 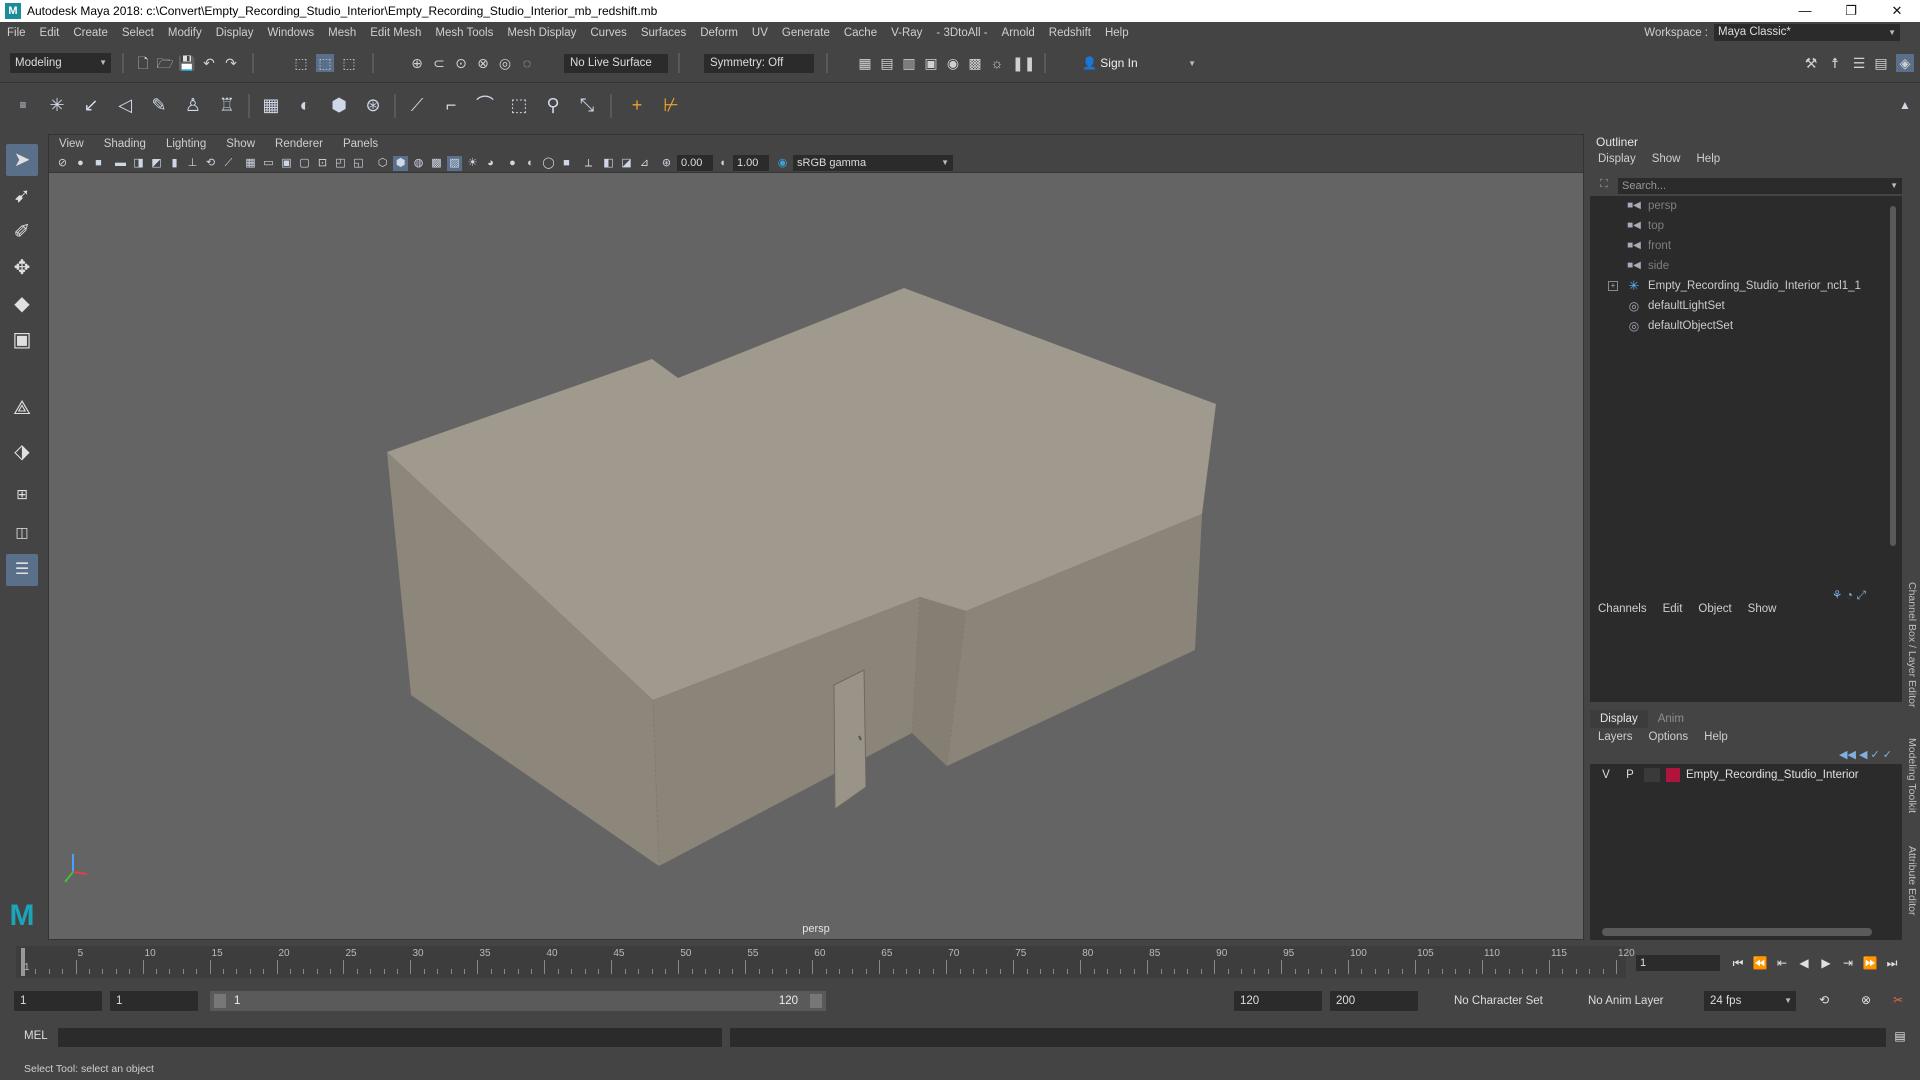 I want to click on ipr-render-icon: ▥, so click(x=909, y=63).